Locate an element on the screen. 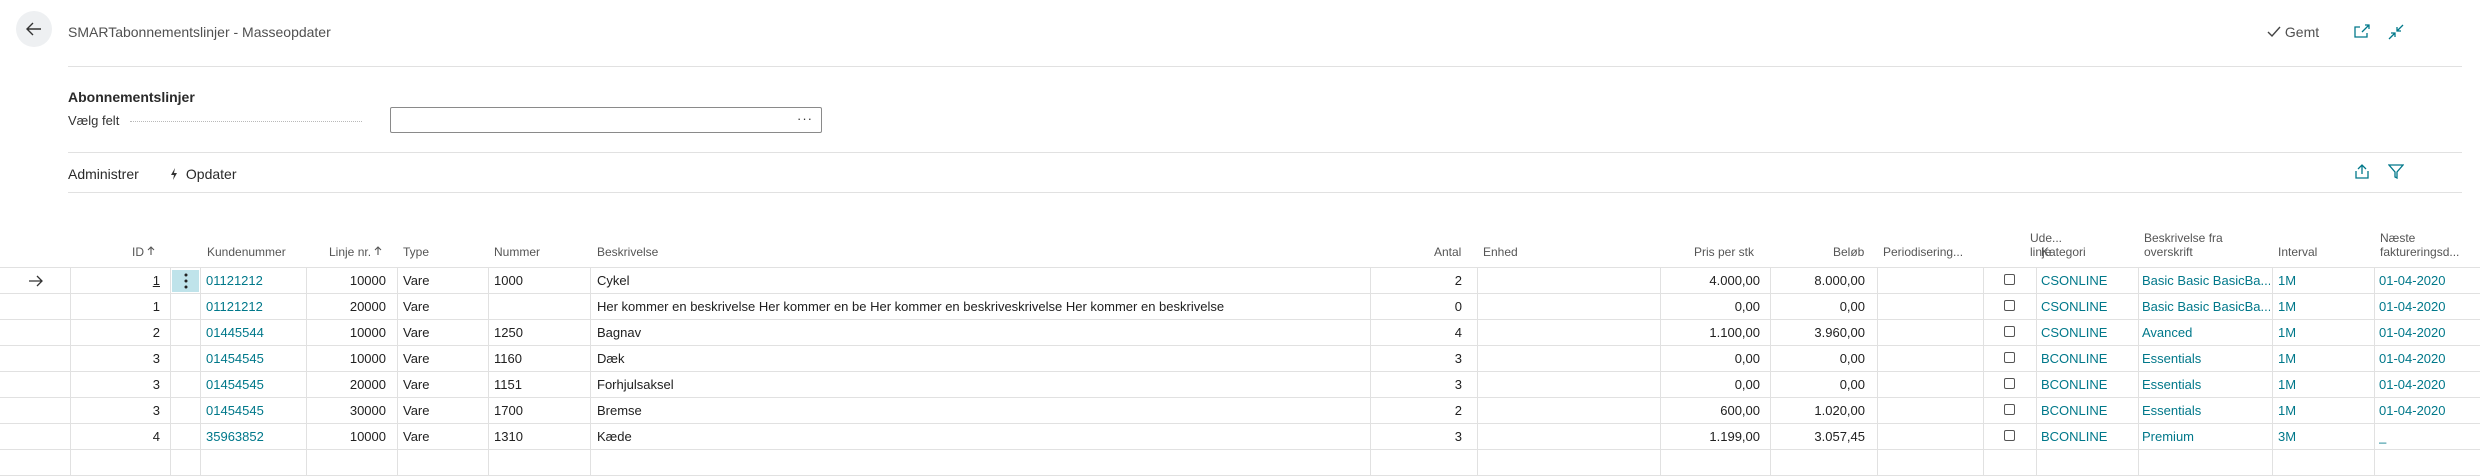  cell-price: 1.199,00 is located at coordinates (1734, 436).